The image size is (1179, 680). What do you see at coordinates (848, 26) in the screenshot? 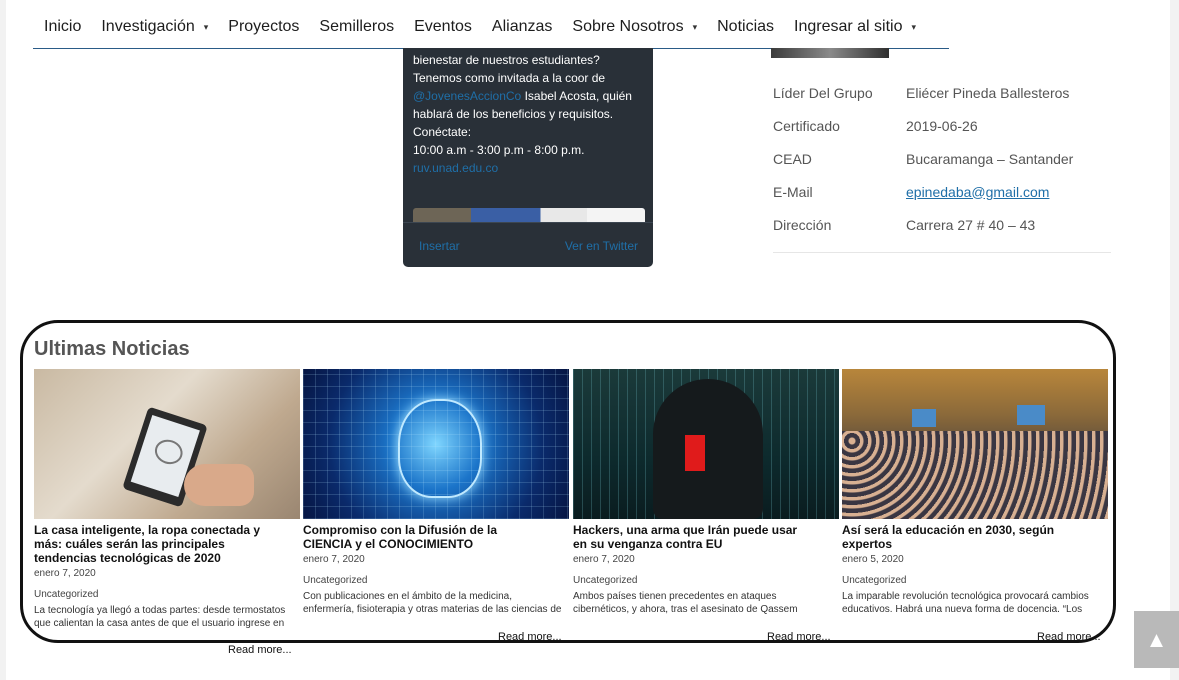
I see `nav-label: Ingresar al sitio` at bounding box center [848, 26].